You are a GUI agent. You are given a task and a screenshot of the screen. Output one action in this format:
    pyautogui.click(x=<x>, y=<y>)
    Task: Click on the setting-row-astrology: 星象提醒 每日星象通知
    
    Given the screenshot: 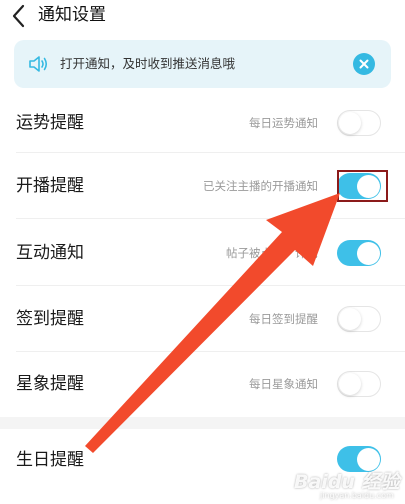 What is the action you would take?
    pyautogui.click(x=202, y=384)
    